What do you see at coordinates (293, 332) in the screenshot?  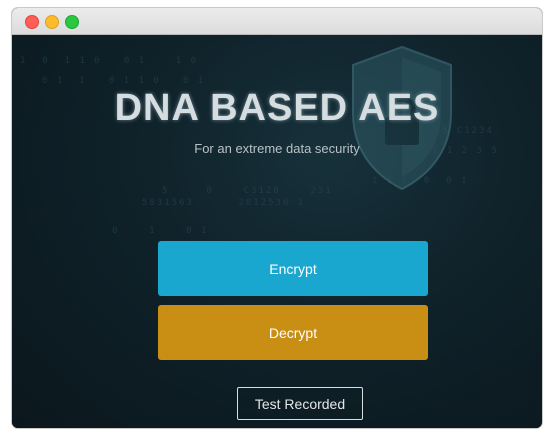 I see `decrypt-button: Decrypt` at bounding box center [293, 332].